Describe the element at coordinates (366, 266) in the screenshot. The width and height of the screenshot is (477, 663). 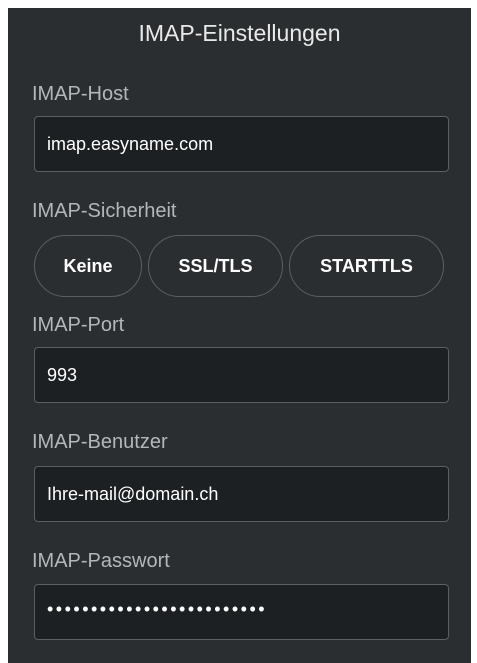
I see `security-option-starttls: STARTTLS` at that location.